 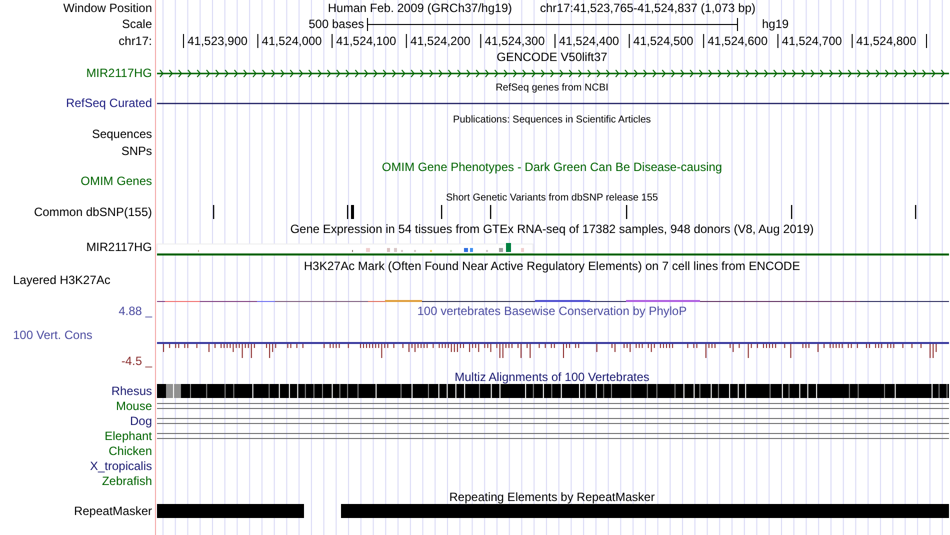 What do you see at coordinates (136, 151) in the screenshot?
I see `track-label: SNPs` at bounding box center [136, 151].